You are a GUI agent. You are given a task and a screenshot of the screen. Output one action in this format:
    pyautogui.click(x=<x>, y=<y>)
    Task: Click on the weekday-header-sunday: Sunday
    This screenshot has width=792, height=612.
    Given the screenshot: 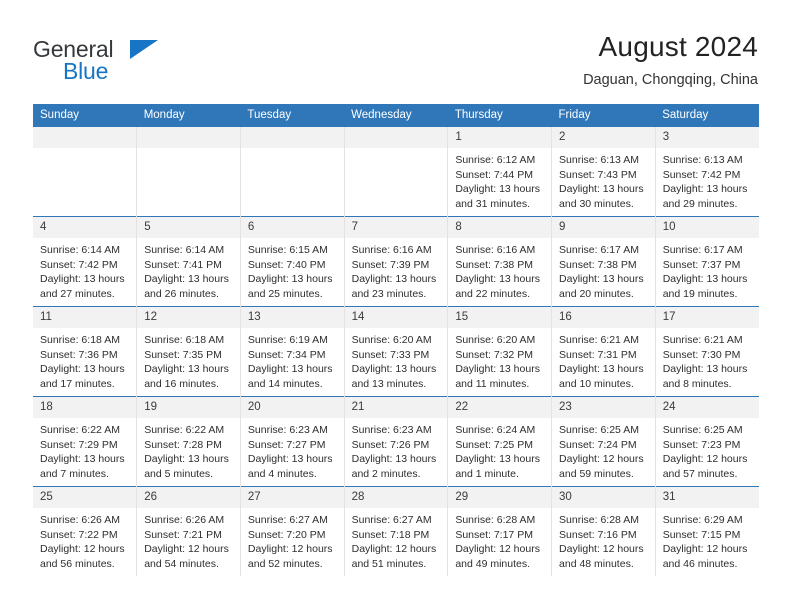 What is the action you would take?
    pyautogui.click(x=85, y=115)
    